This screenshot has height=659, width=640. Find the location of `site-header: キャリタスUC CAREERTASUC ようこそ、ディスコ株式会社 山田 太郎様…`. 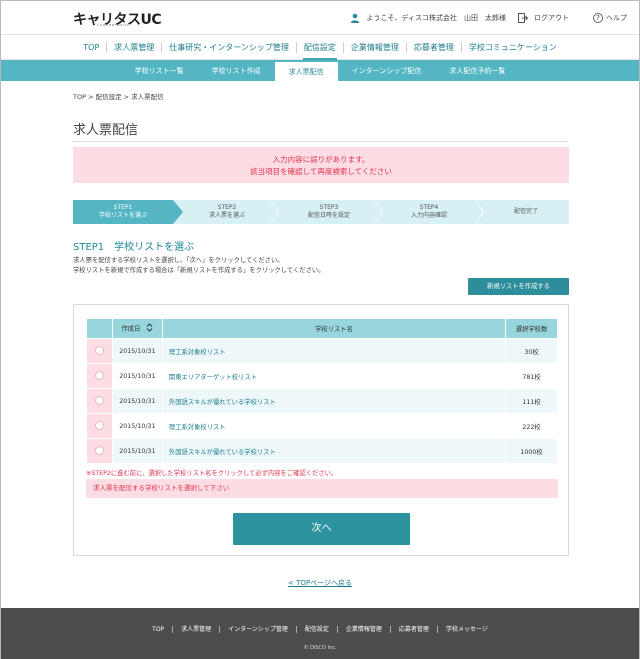

site-header: キャリタスUC CAREERTASUC ようこそ、ディスコ株式会社 山田 太郎様… is located at coordinates (320, 18).